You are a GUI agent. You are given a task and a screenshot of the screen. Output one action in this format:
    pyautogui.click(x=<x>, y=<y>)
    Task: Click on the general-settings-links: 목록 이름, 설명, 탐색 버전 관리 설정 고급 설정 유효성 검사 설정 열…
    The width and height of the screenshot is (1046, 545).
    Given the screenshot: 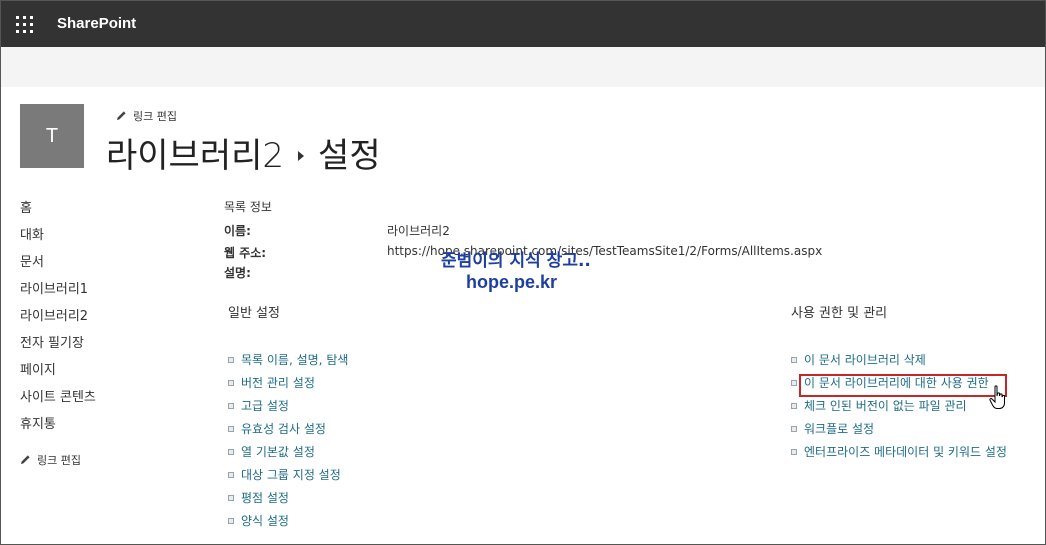 What is the action you would take?
    pyautogui.click(x=288, y=443)
    